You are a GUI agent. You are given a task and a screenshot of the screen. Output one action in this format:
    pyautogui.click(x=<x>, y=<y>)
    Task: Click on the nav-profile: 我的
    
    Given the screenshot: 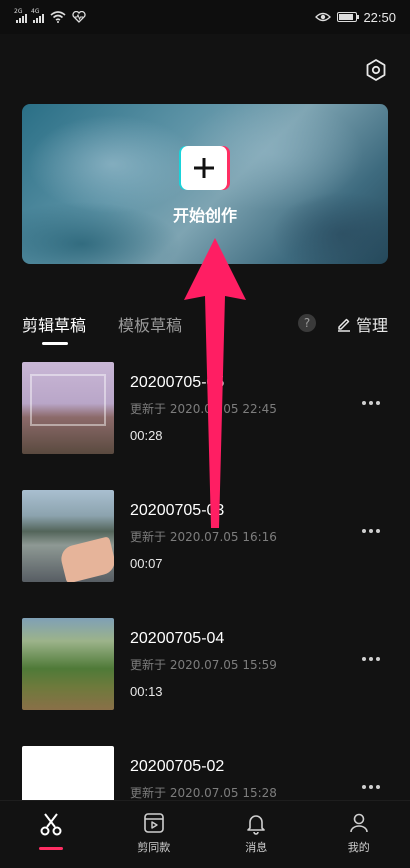 What is the action you would take?
    pyautogui.click(x=359, y=834)
    